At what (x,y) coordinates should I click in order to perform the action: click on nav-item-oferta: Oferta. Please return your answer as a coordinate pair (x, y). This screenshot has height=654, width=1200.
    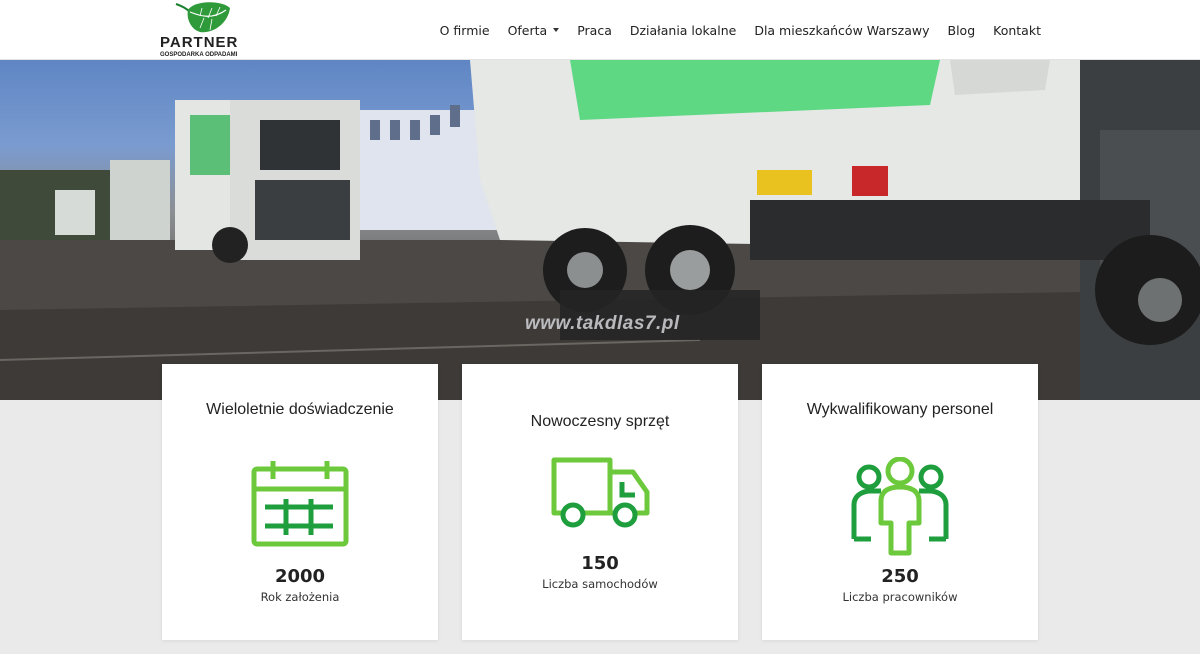
    Looking at the image, I should click on (534, 30).